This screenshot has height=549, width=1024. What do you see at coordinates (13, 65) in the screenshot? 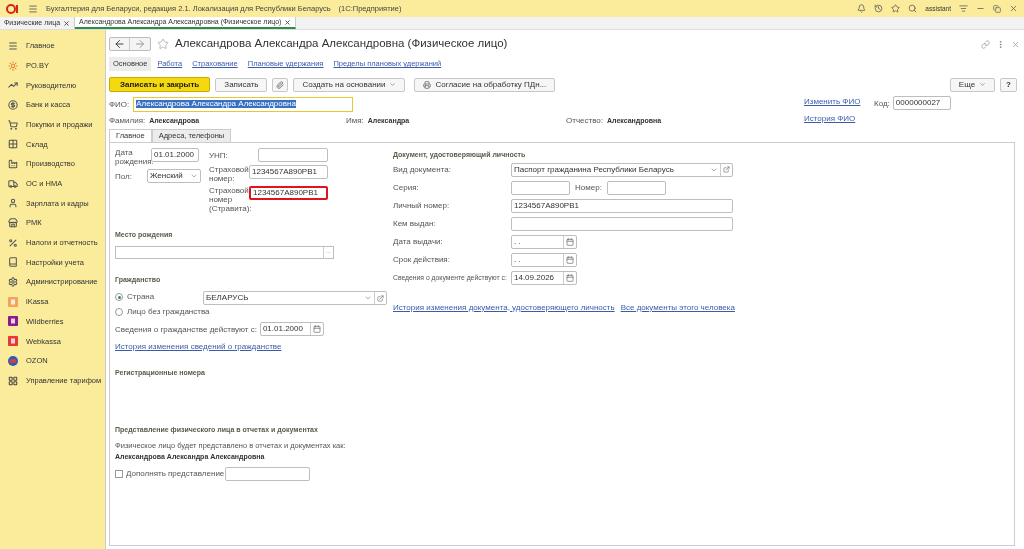
I see `sun-icon` at bounding box center [13, 65].